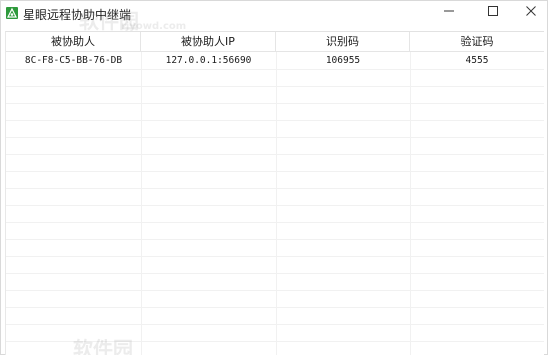 This screenshot has height=355, width=548. What do you see at coordinates (77, 15) in the screenshot?
I see `window-title: 星眼远程协助中继端` at bounding box center [77, 15].